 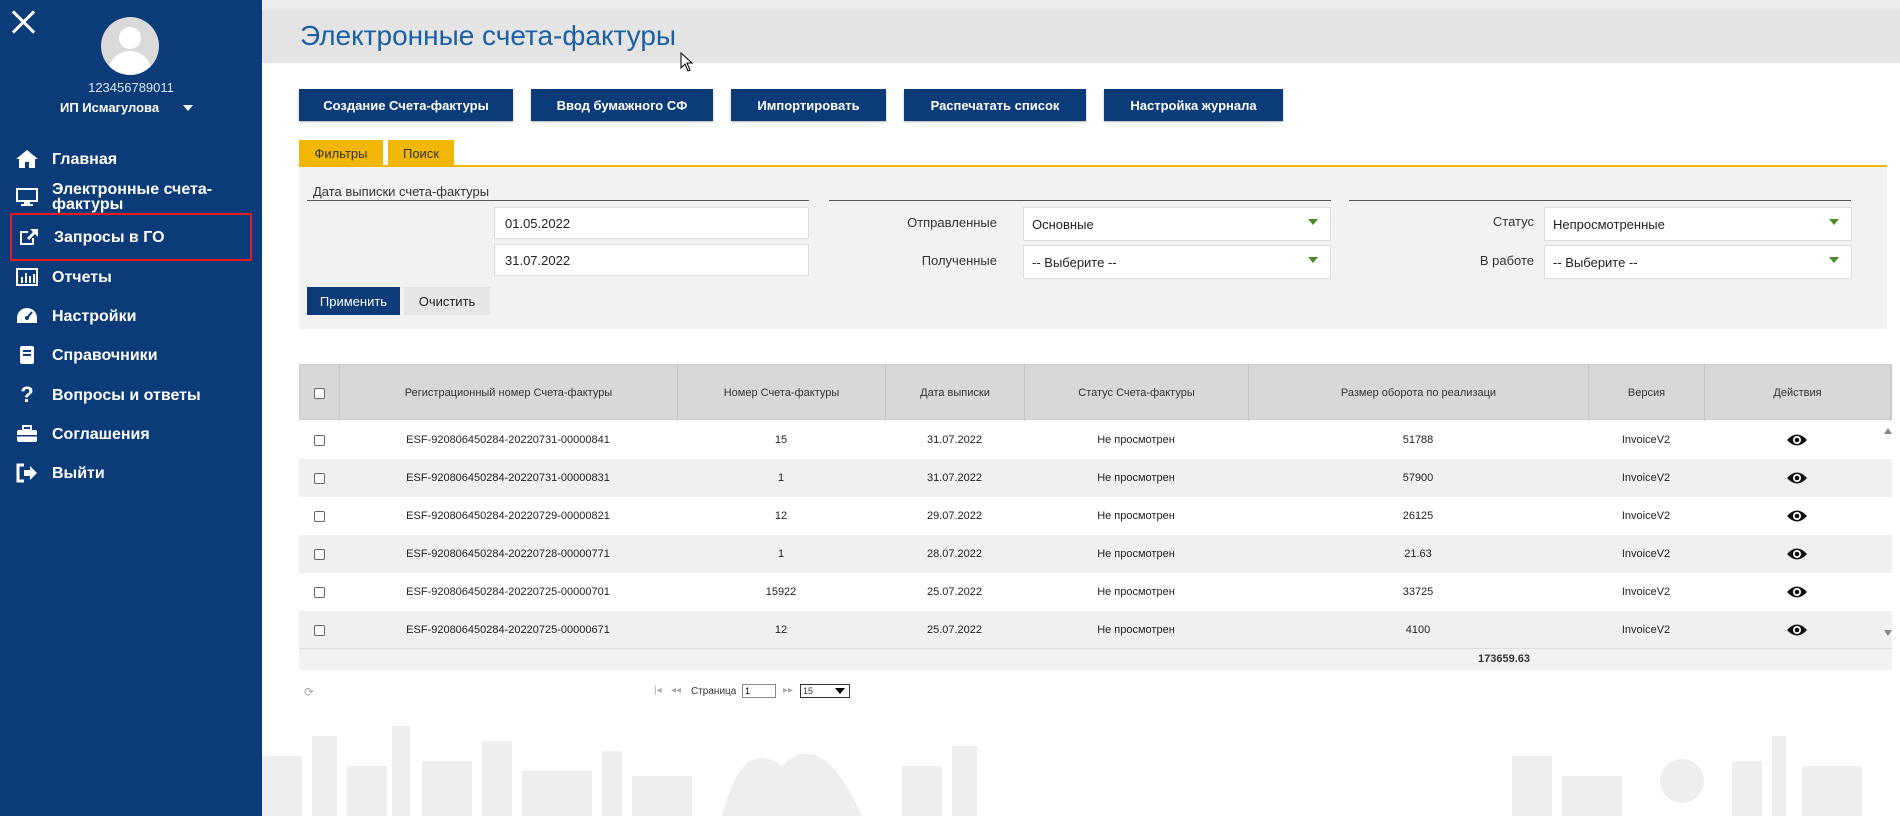 What do you see at coordinates (401, 191) in the screenshot?
I see `date-section-title: Дата выписки счета-фактуры` at bounding box center [401, 191].